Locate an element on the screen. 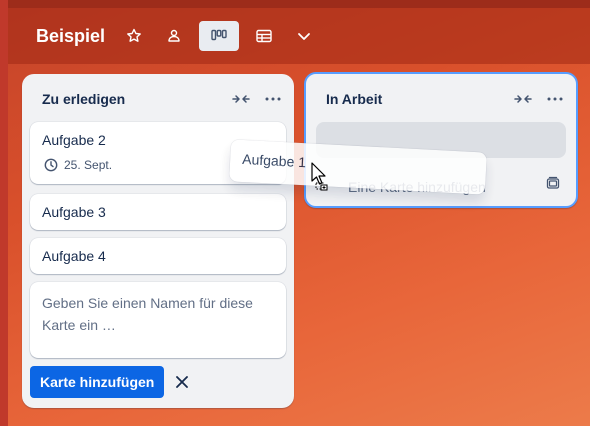 The width and height of the screenshot is (594, 436). list-header: In Arbeit is located at coordinates (441, 99).